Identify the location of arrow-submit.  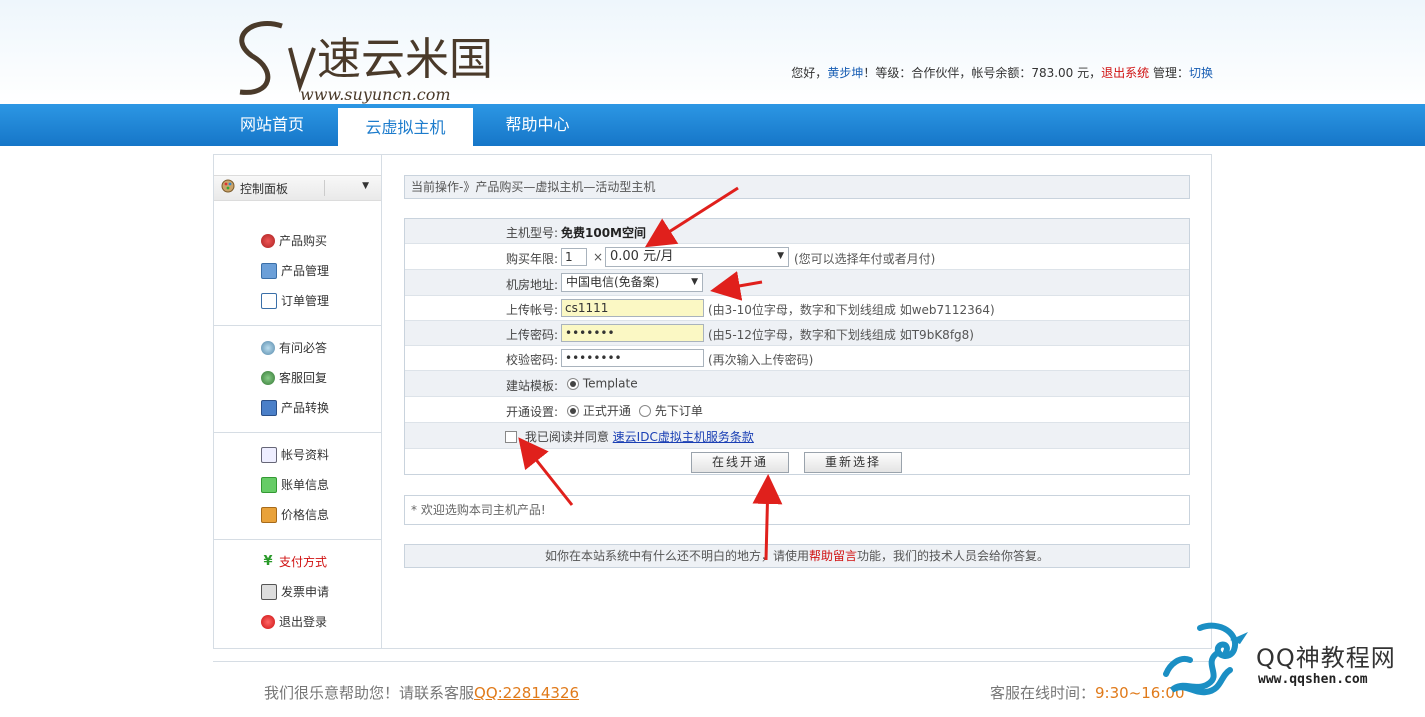
(767, 517).